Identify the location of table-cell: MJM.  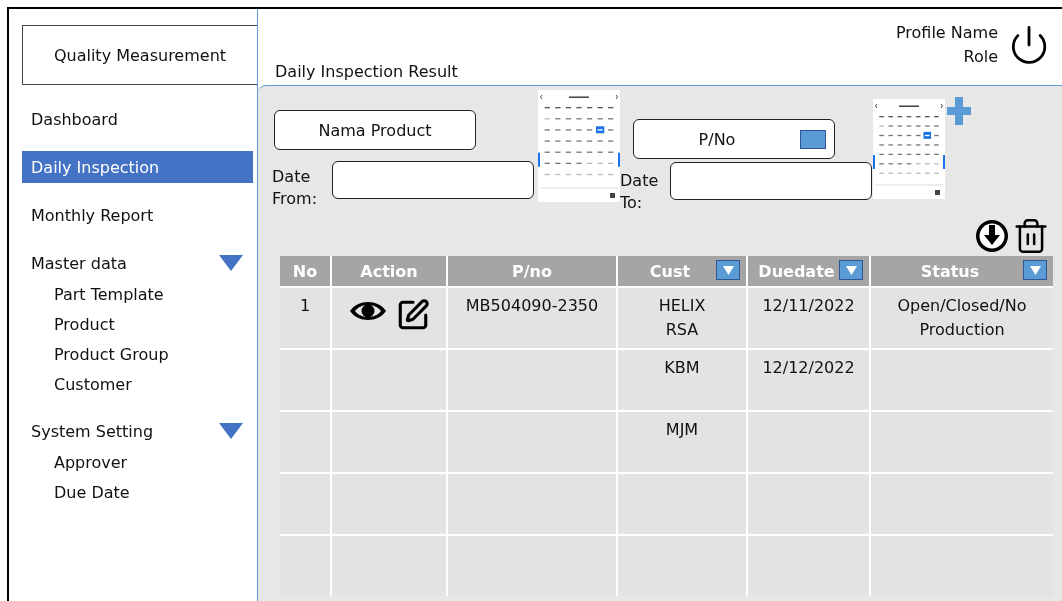
(682, 442).